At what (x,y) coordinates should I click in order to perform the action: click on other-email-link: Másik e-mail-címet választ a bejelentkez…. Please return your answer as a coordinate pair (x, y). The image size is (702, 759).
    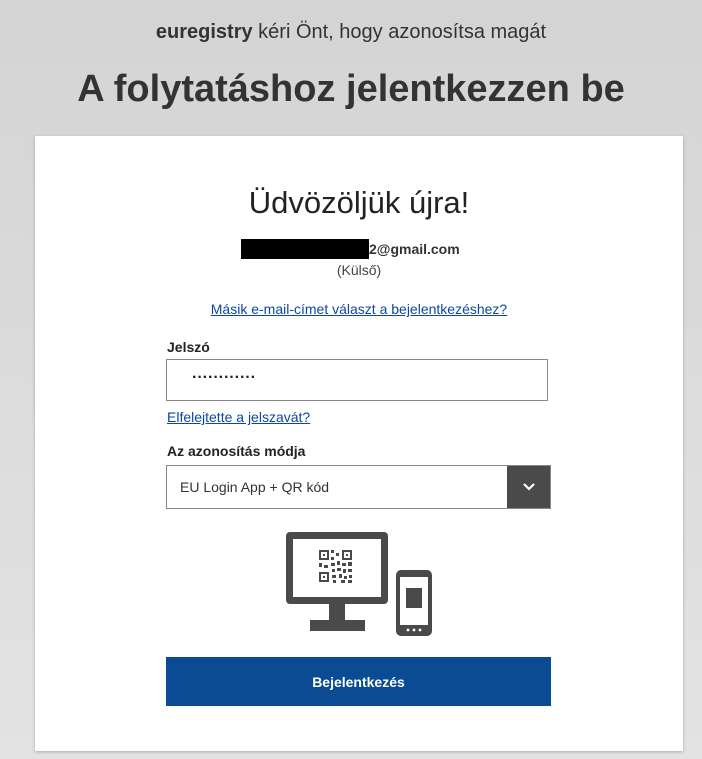
    Looking at the image, I should click on (359, 309).